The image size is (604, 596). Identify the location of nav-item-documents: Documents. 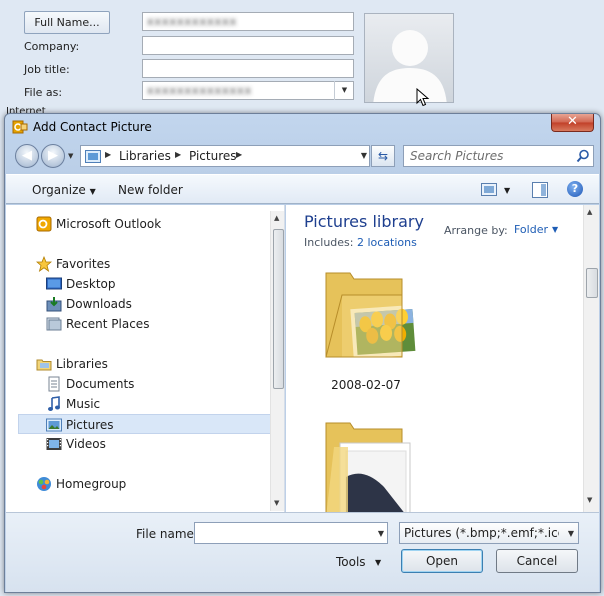
(156, 384).